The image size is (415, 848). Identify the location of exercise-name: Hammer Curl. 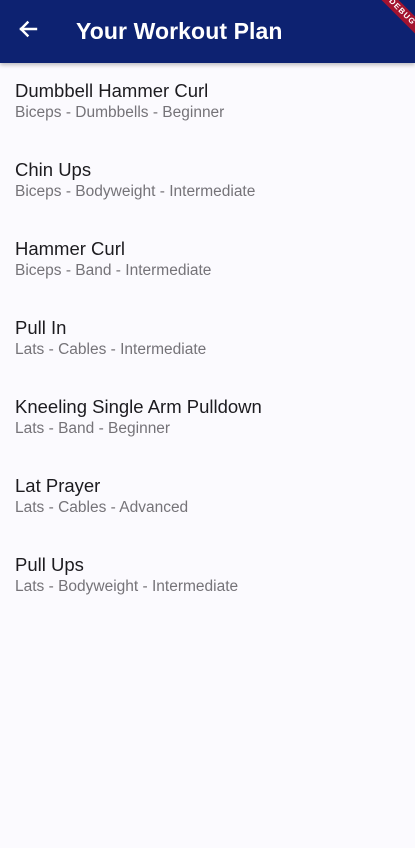
(70, 248).